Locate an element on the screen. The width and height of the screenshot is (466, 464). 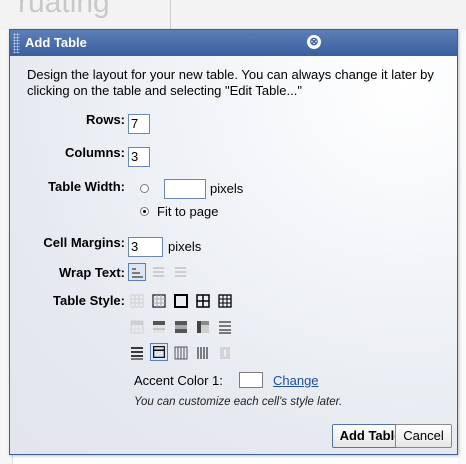
accent-color-label: Accent Color 1: is located at coordinates (178, 380).